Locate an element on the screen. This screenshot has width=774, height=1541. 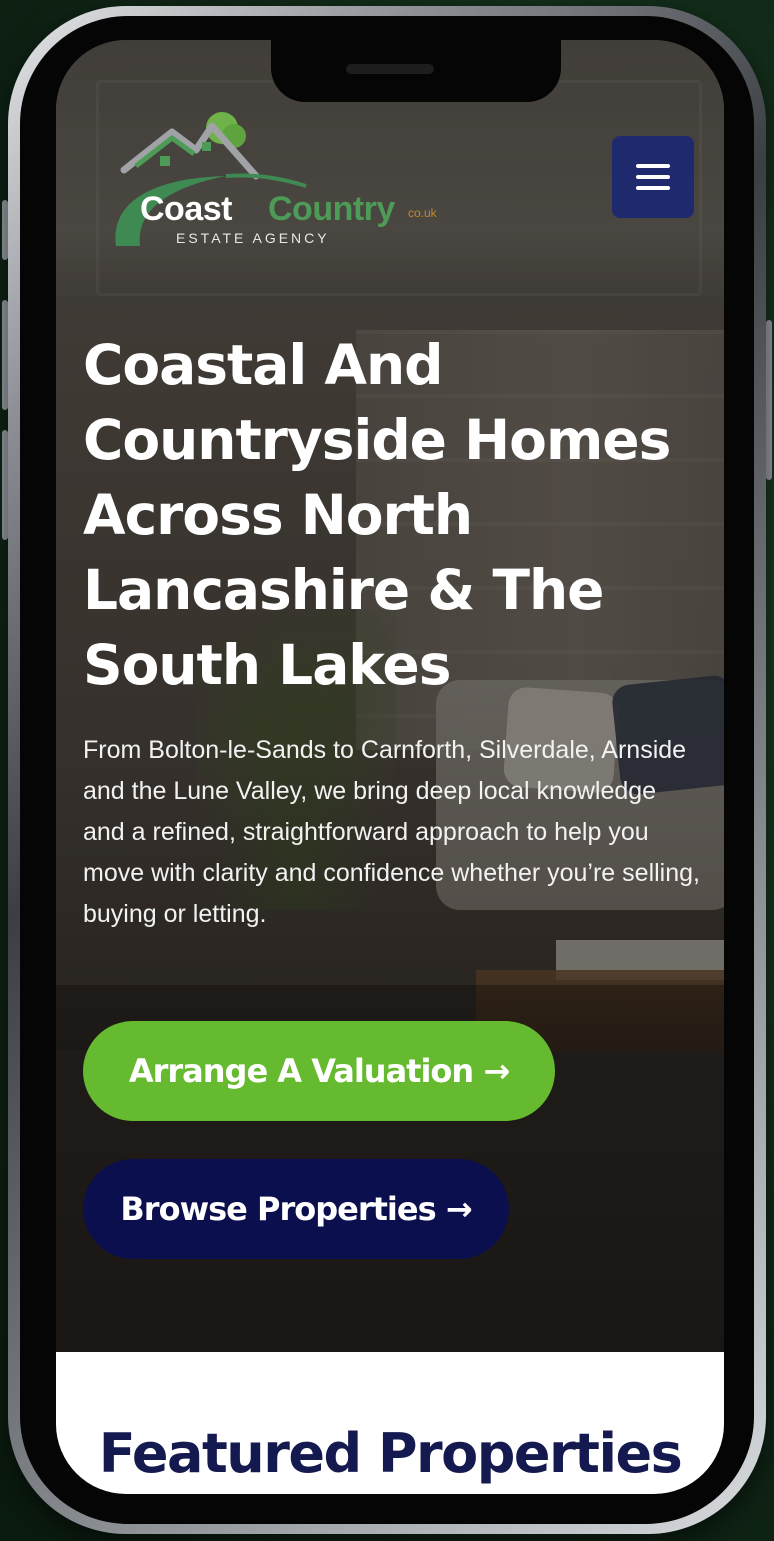
site-logo: Coast Country co.uk ESTATE AGENCY is located at coordinates (276, 181).